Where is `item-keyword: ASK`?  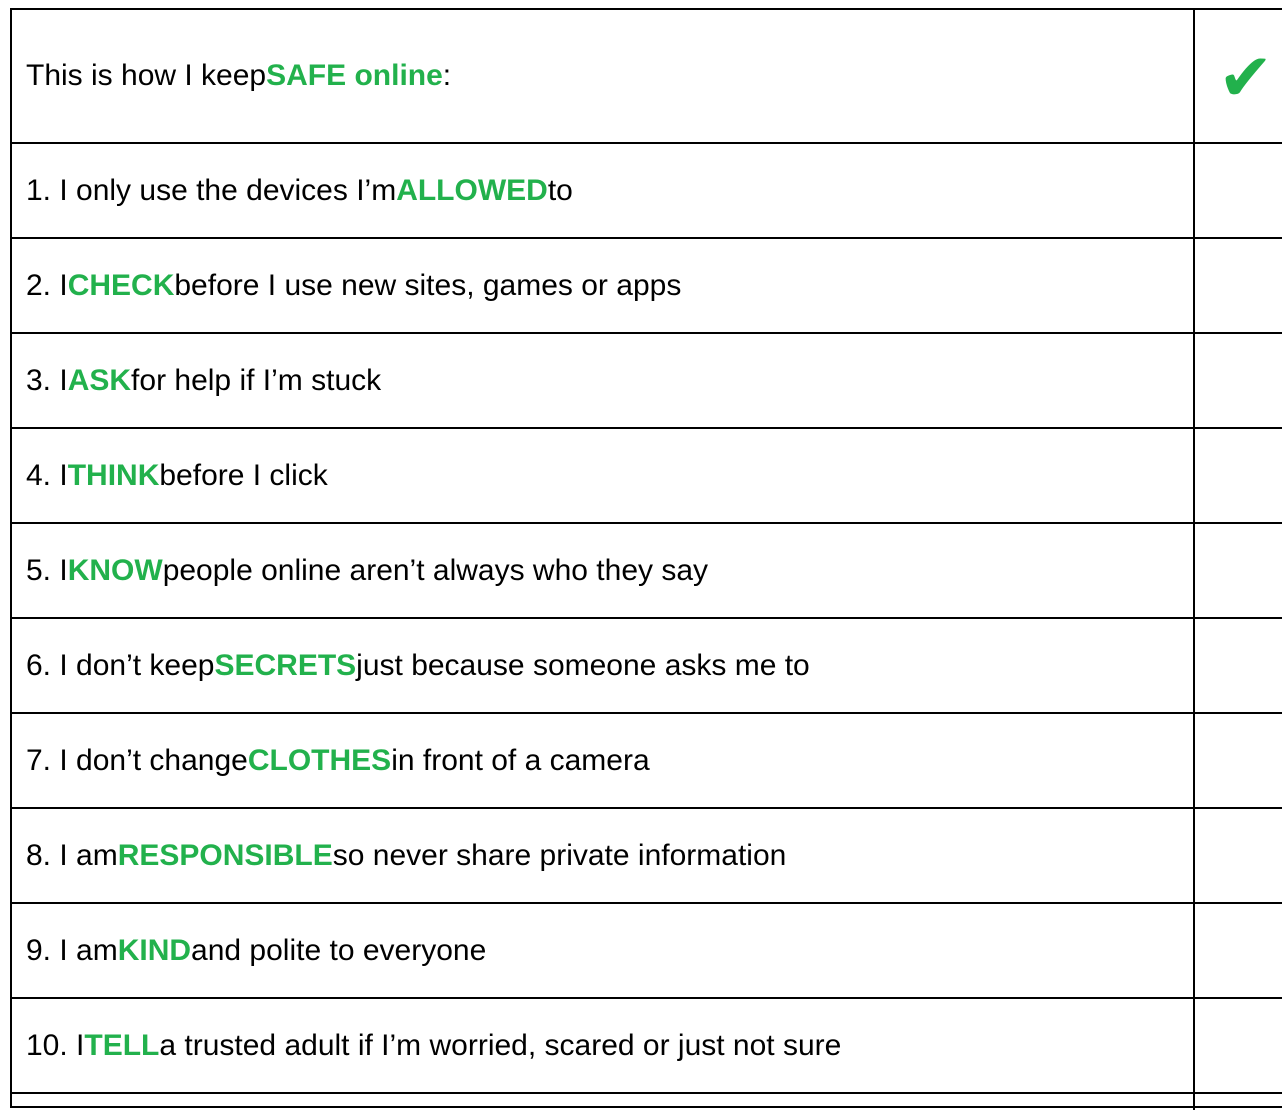 item-keyword: ASK is located at coordinates (99, 380).